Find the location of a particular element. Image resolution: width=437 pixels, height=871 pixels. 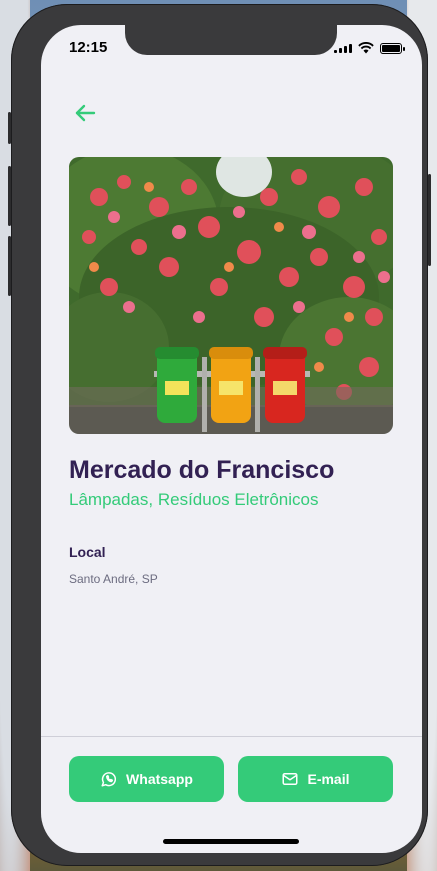

address-value: Santo André, SP is located at coordinates (113, 579).